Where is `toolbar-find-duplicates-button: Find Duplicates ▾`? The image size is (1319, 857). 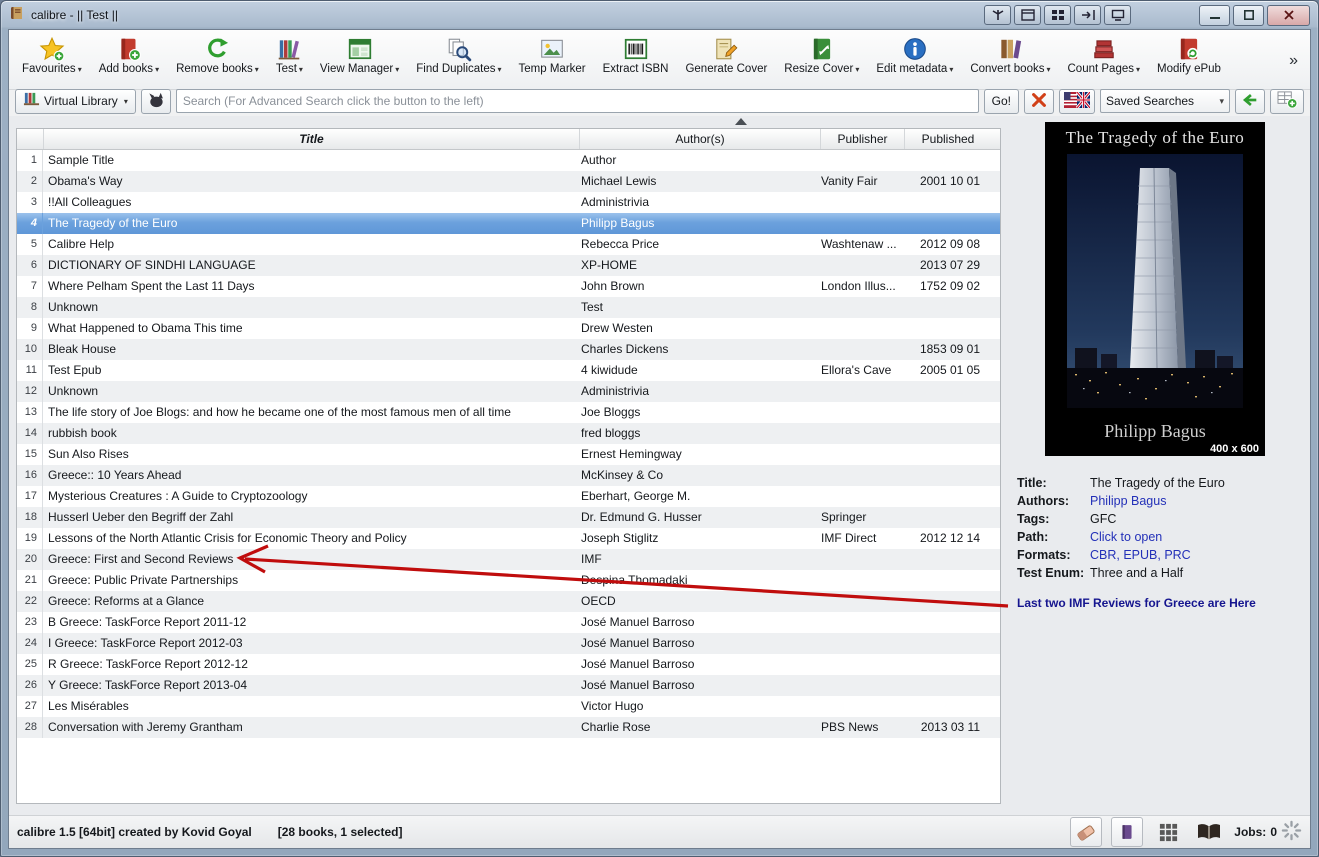 toolbar-find-duplicates-button: Find Duplicates ▾ is located at coordinates (458, 55).